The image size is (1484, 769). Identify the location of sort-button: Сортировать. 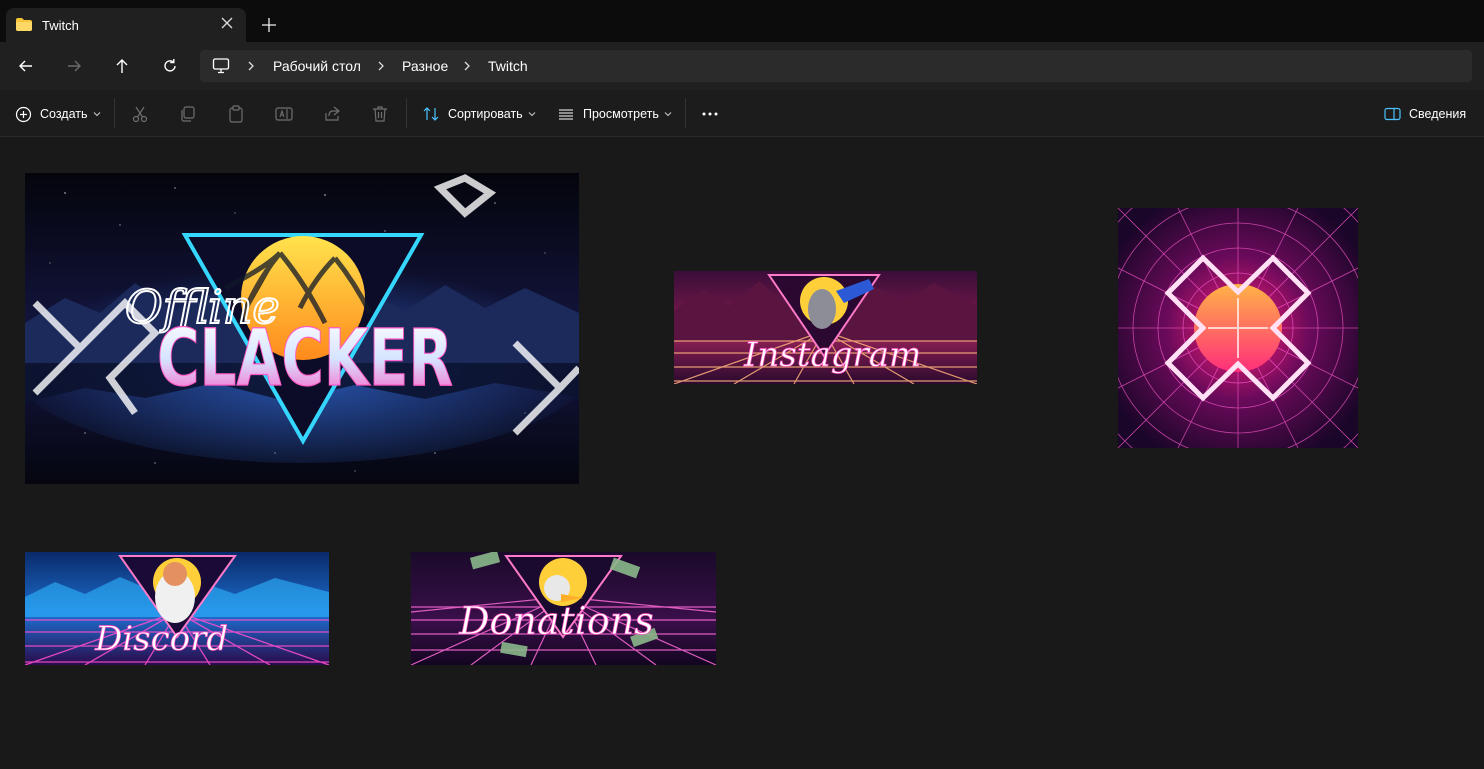
(479, 114).